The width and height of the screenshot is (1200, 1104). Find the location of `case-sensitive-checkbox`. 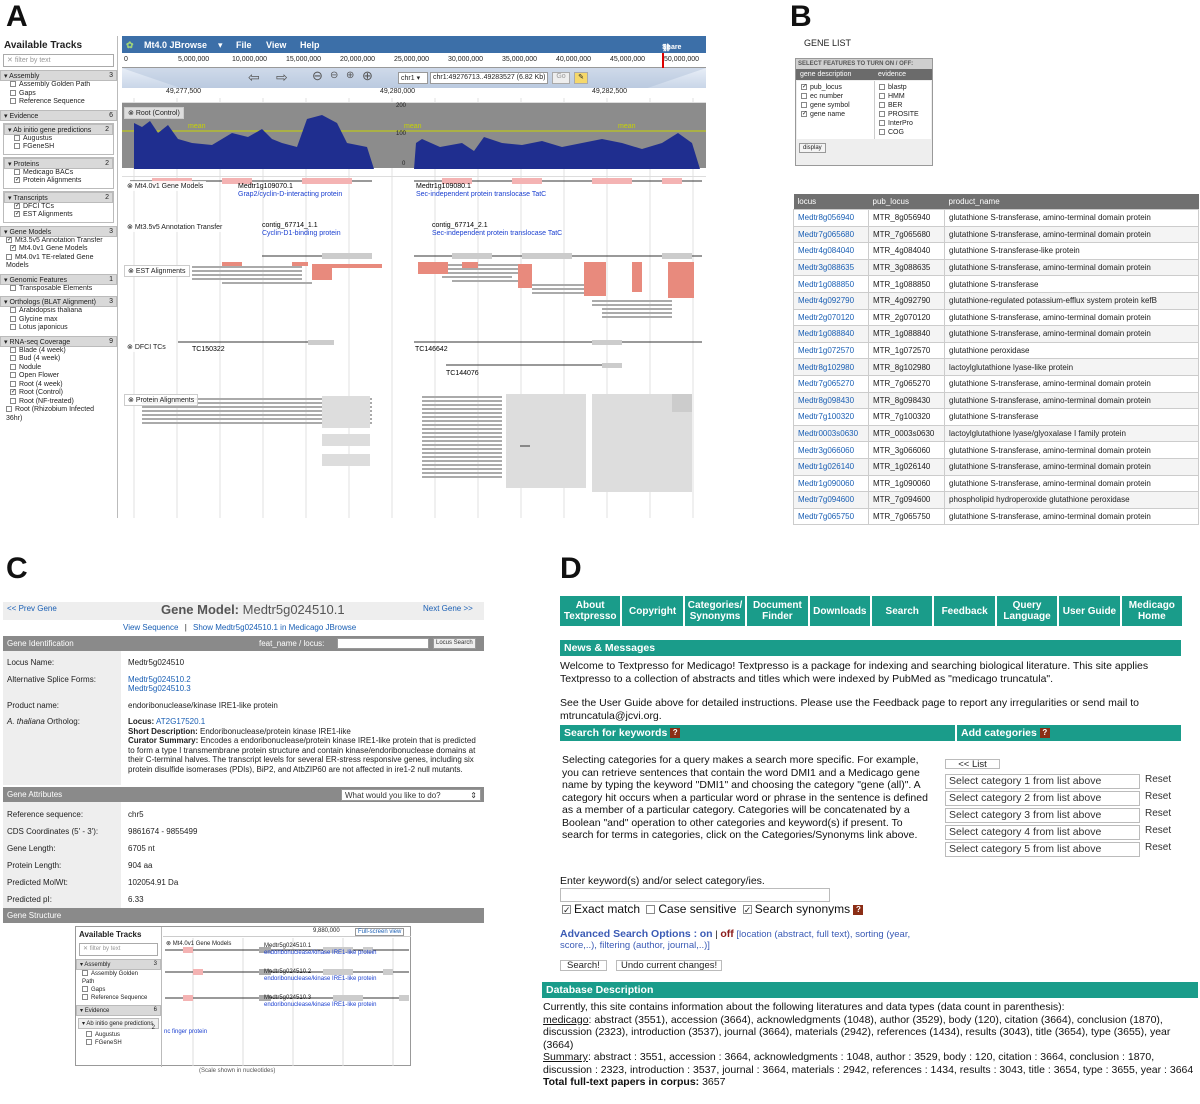

case-sensitive-checkbox is located at coordinates (651, 910).